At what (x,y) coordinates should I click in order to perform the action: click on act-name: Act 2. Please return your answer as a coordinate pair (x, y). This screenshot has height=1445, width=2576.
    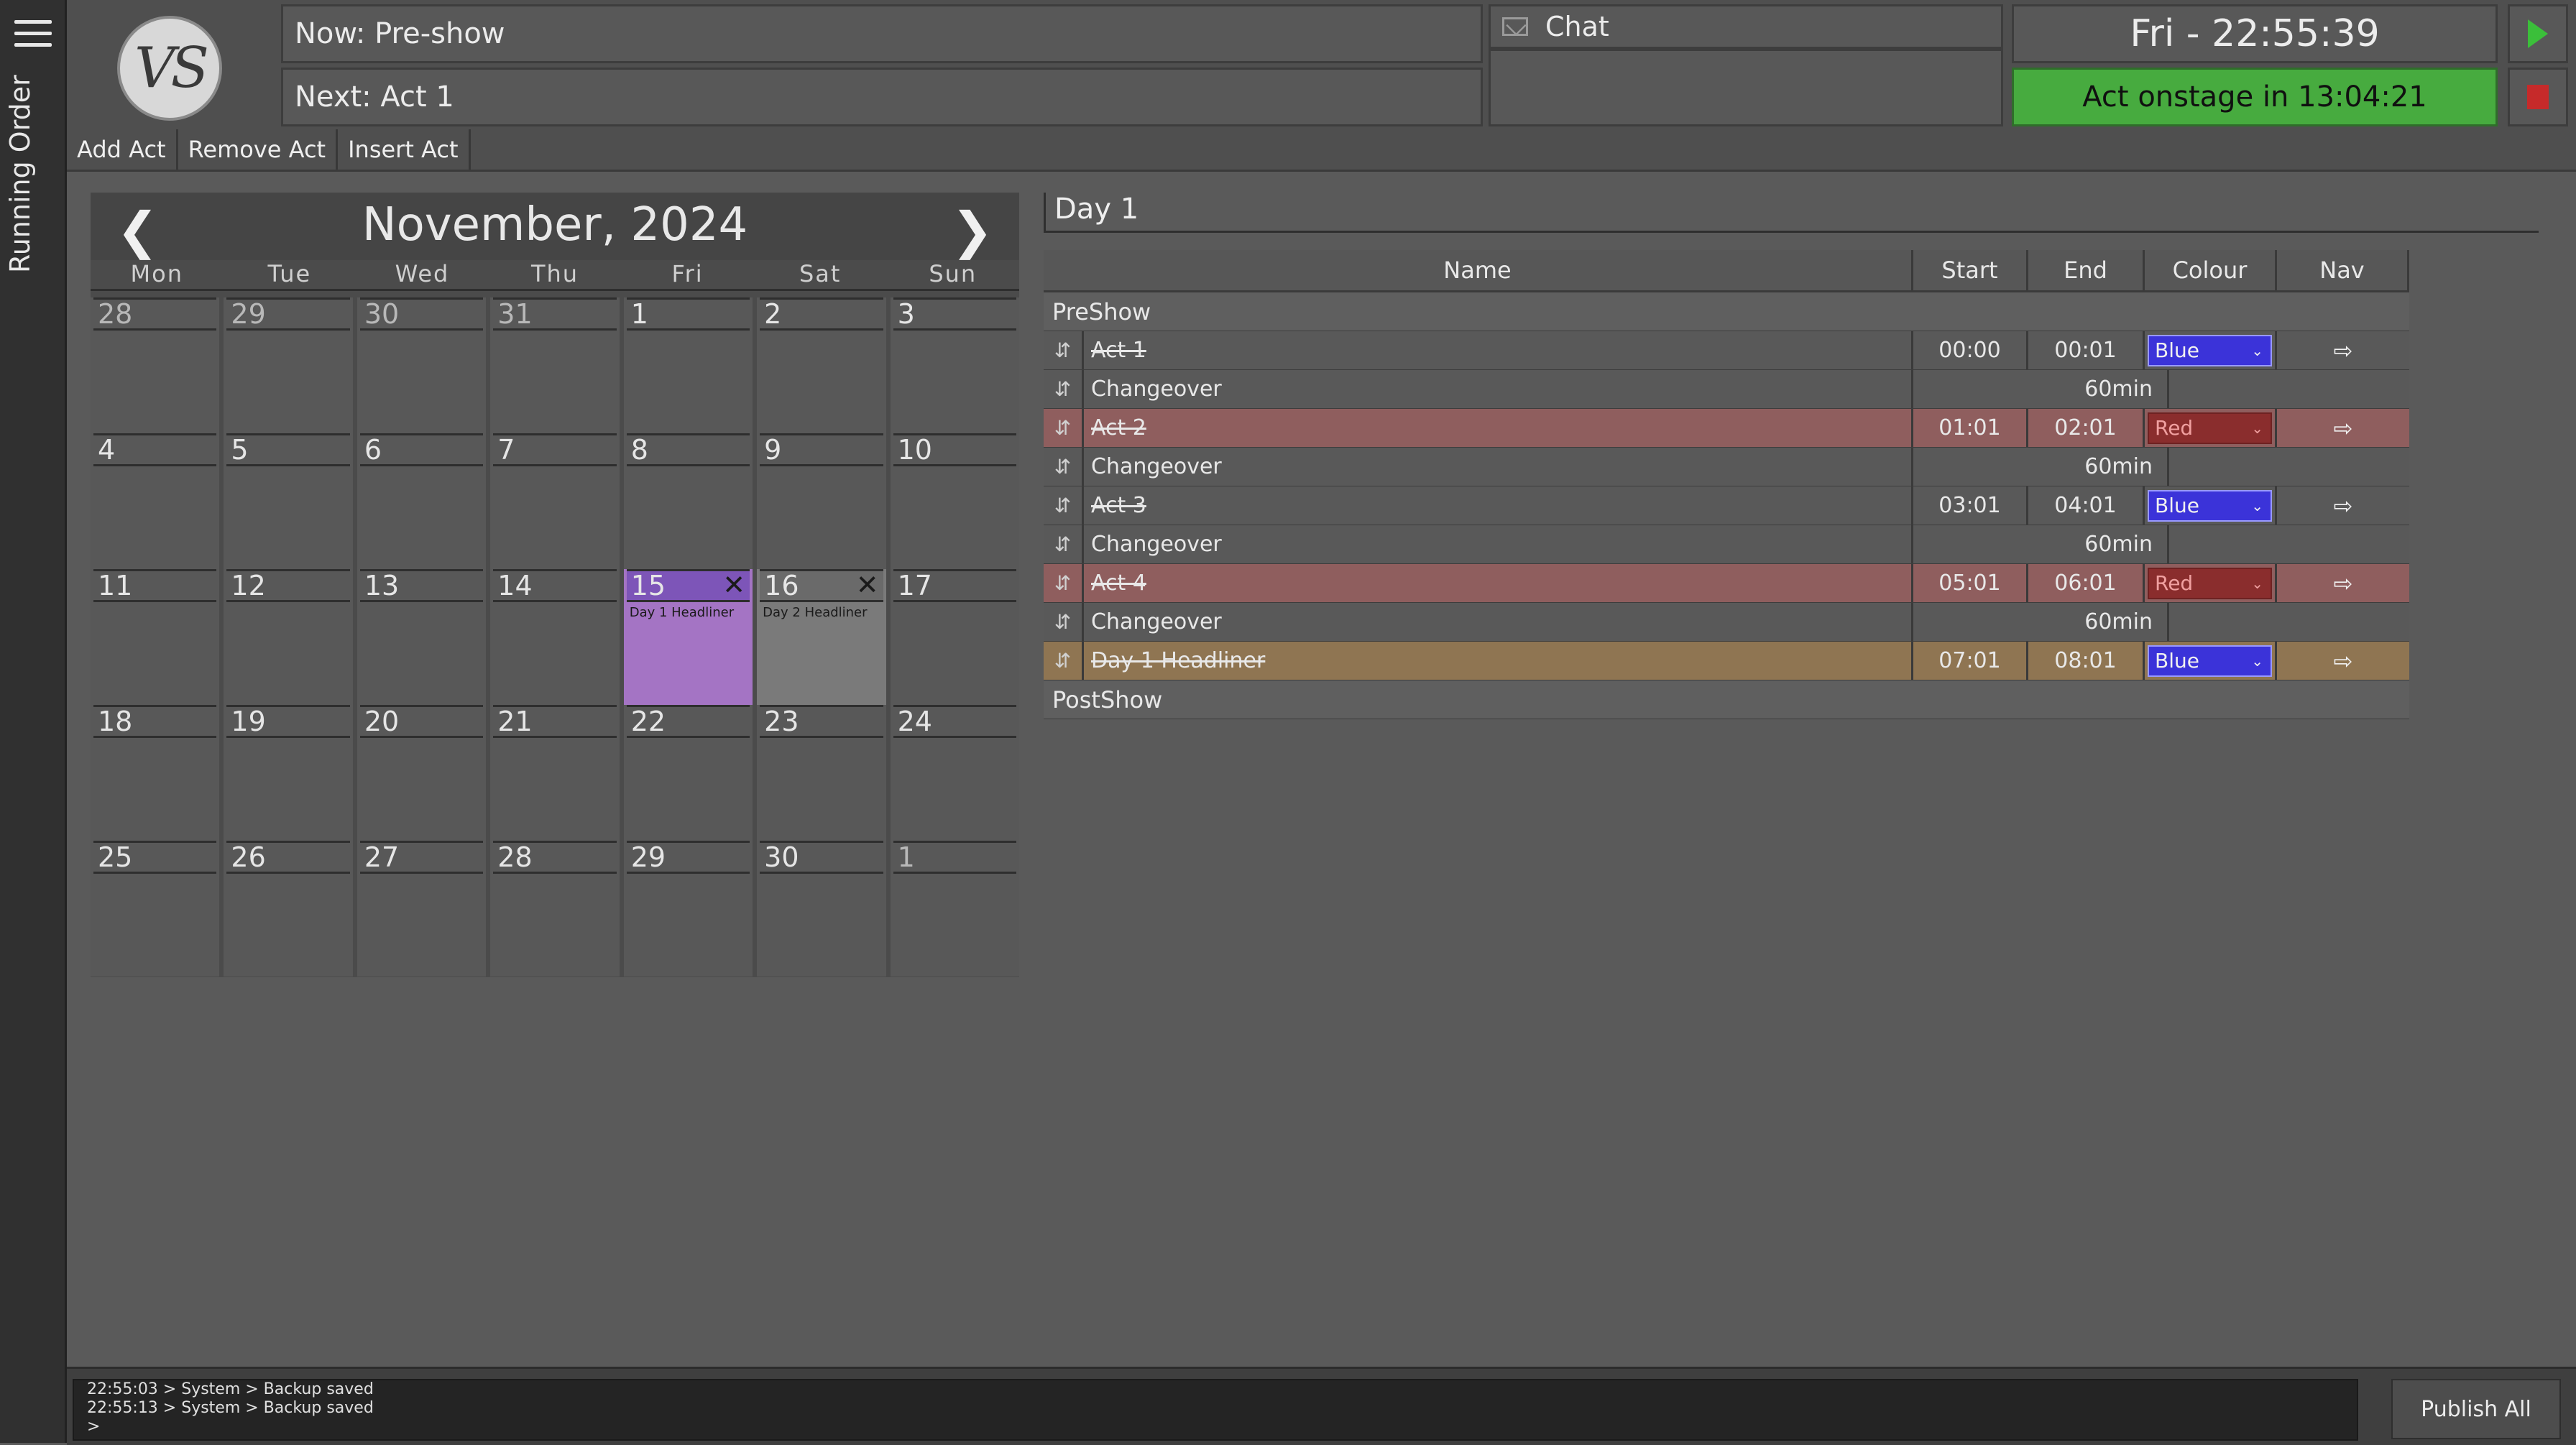
    Looking at the image, I should click on (1498, 428).